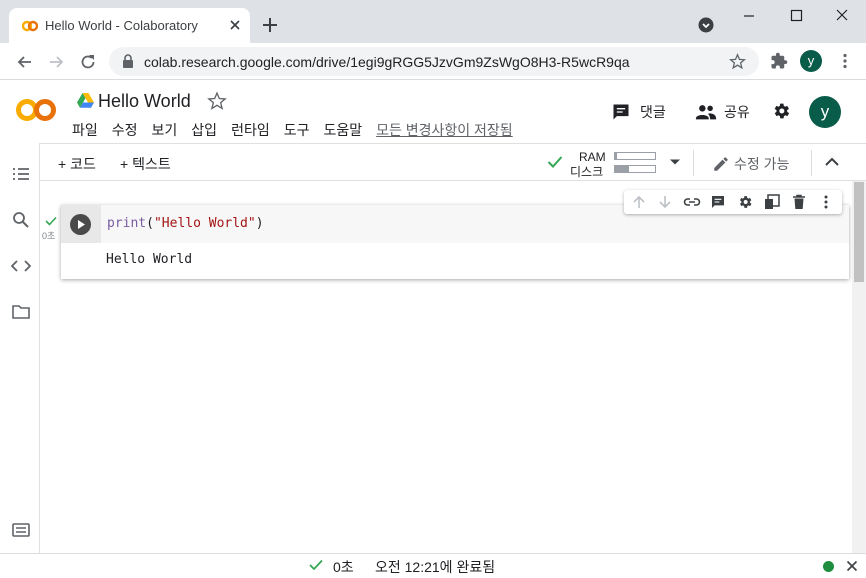 The height and width of the screenshot is (578, 866). I want to click on edit-mode-button: 수정 가능, so click(750, 164).